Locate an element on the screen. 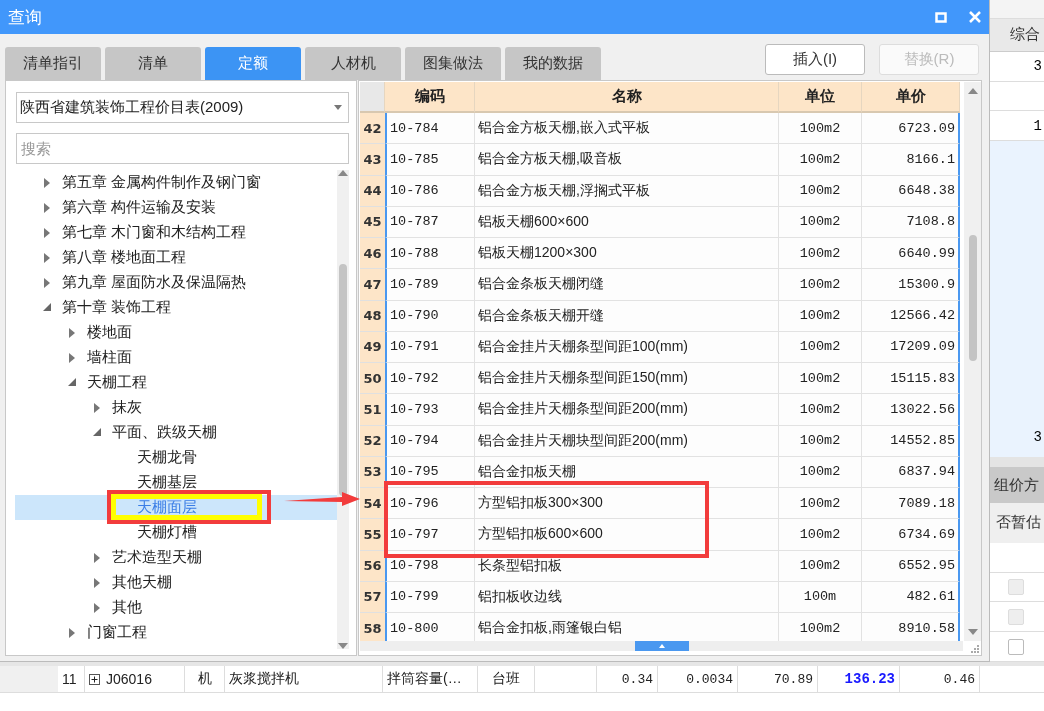 The image size is (1044, 711). code-cell: 10-797 is located at coordinates (430, 535).